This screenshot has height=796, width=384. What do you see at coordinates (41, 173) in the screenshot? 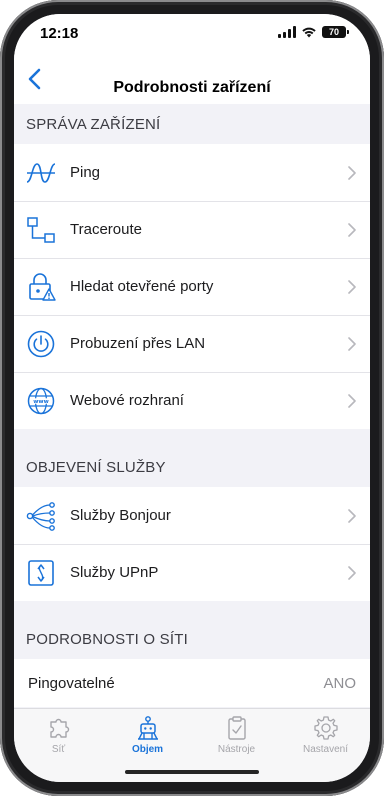
I see `ping-wave-icon` at bounding box center [41, 173].